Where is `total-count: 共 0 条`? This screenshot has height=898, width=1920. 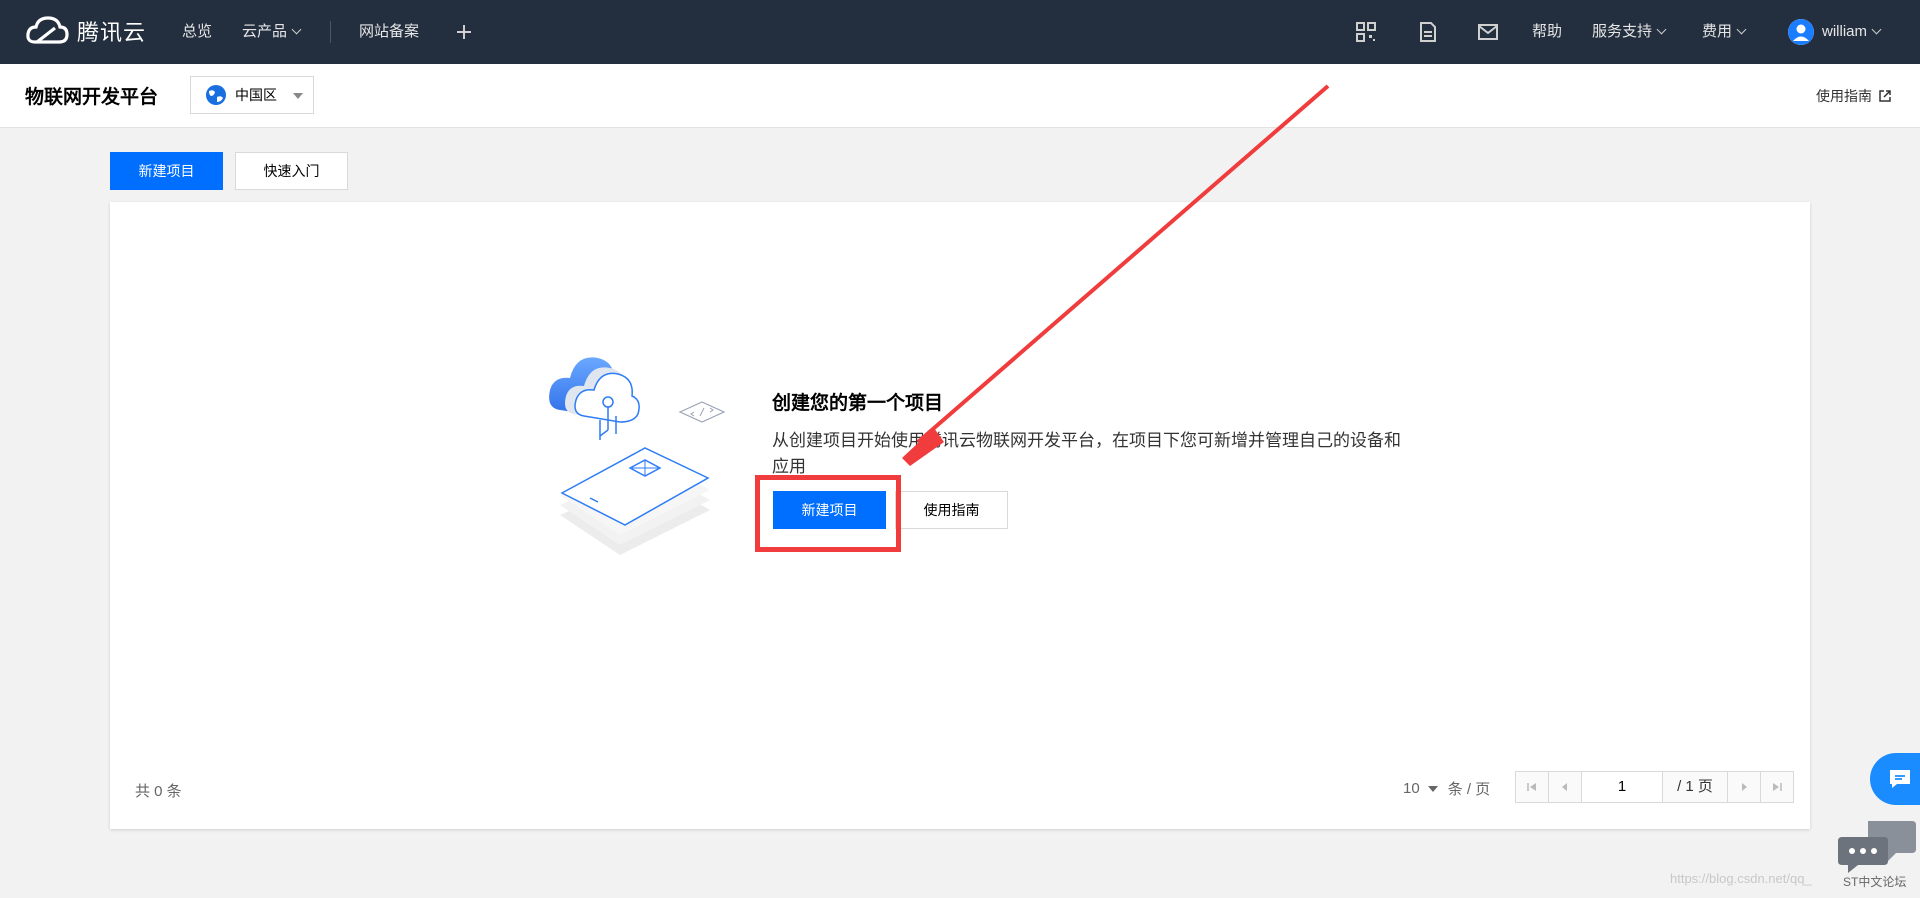
total-count: 共 0 条 is located at coordinates (158, 791).